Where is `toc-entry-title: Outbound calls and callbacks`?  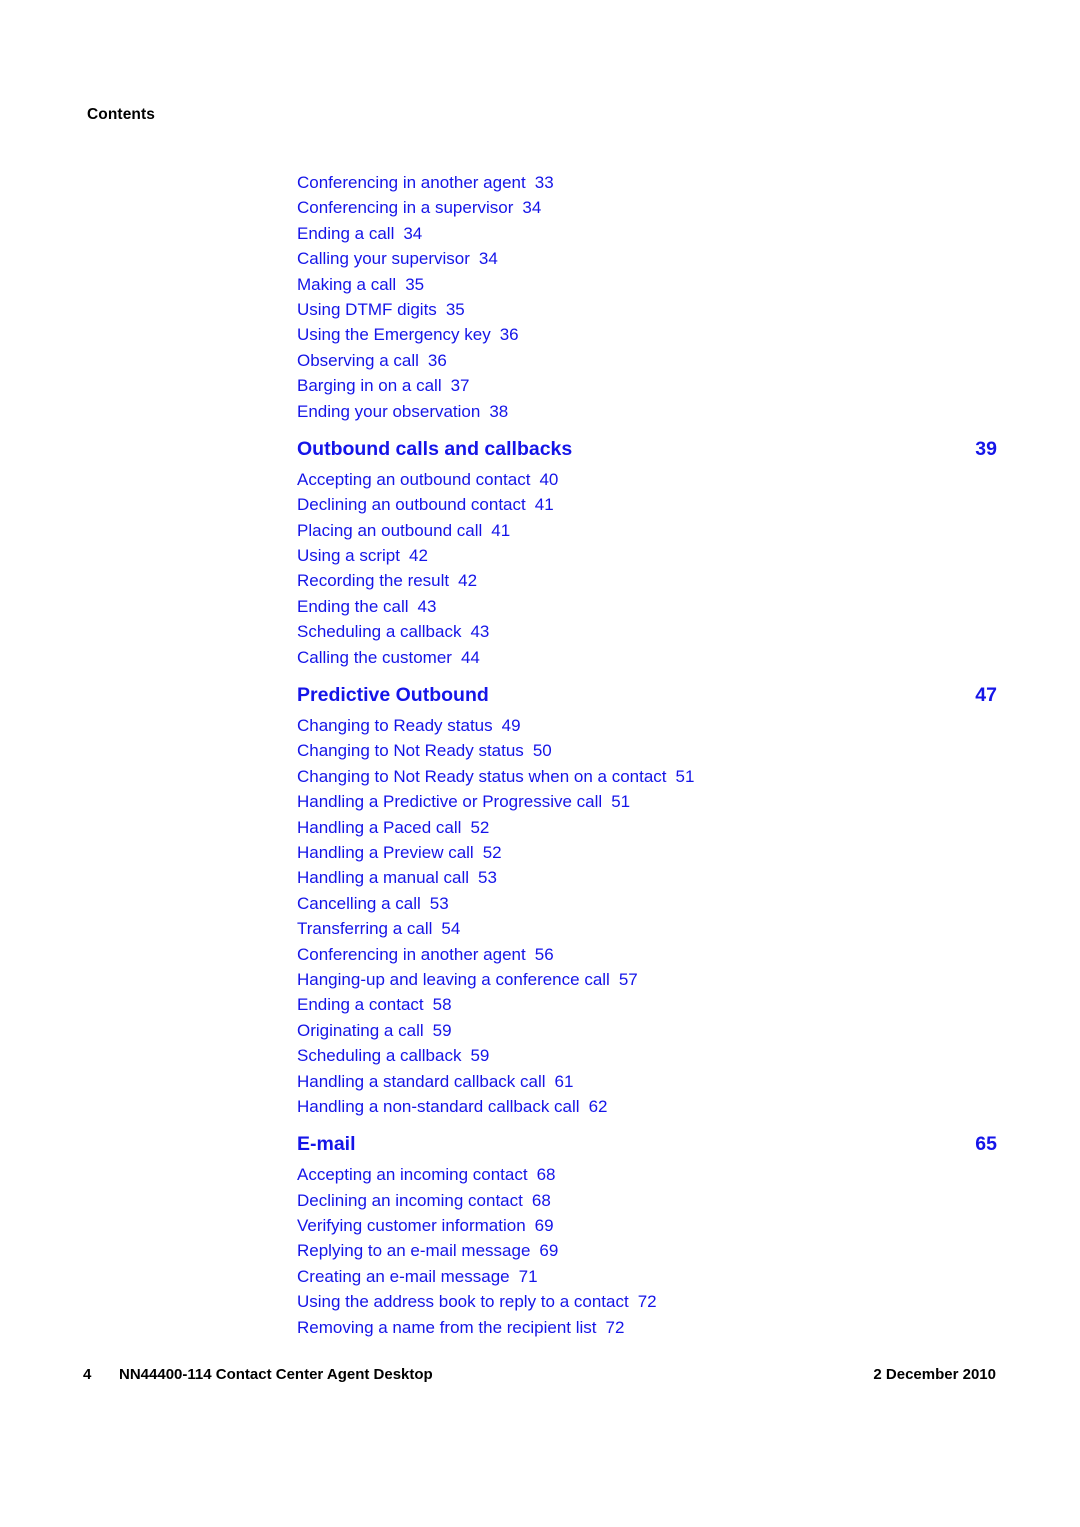
toc-entry-title: Outbound calls and callbacks is located at coordinates (435, 448).